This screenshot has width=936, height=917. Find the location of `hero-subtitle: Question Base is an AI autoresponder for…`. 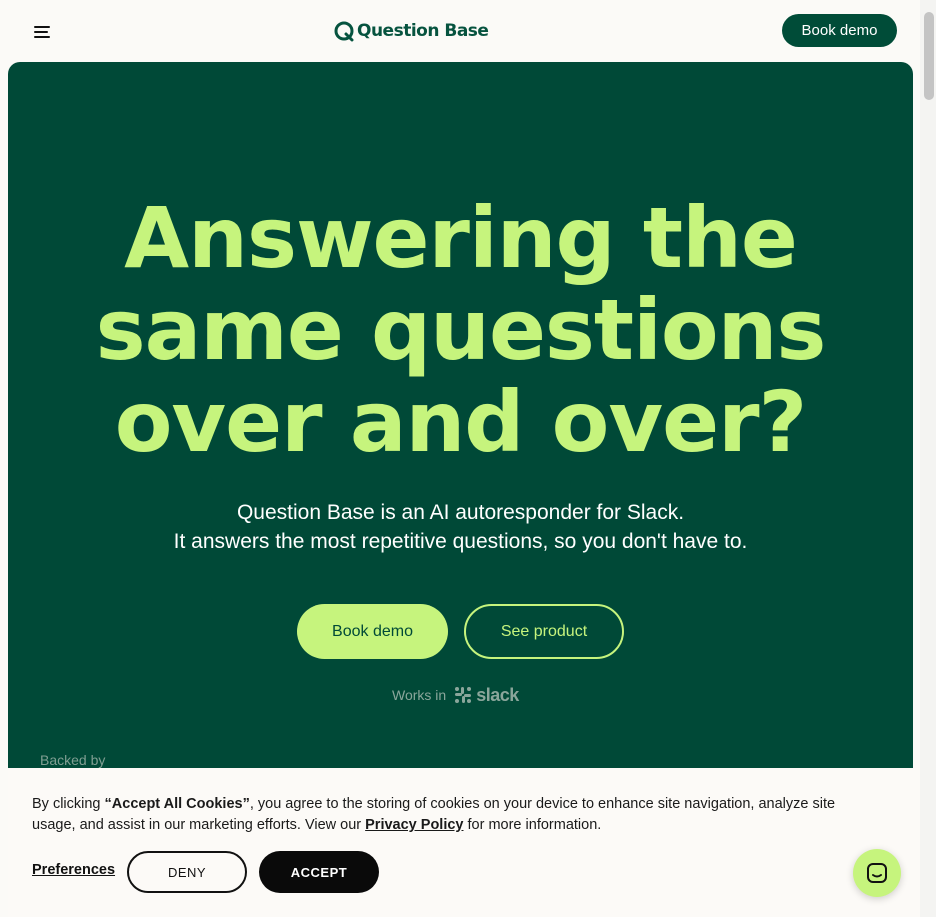

hero-subtitle: Question Base is an AI autoresponder for… is located at coordinates (460, 527).